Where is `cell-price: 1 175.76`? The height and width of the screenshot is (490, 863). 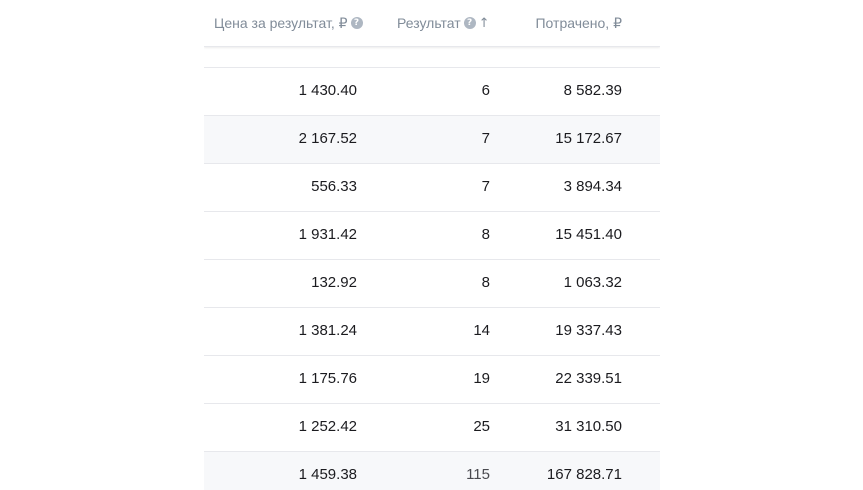 cell-price: 1 175.76 is located at coordinates (327, 378).